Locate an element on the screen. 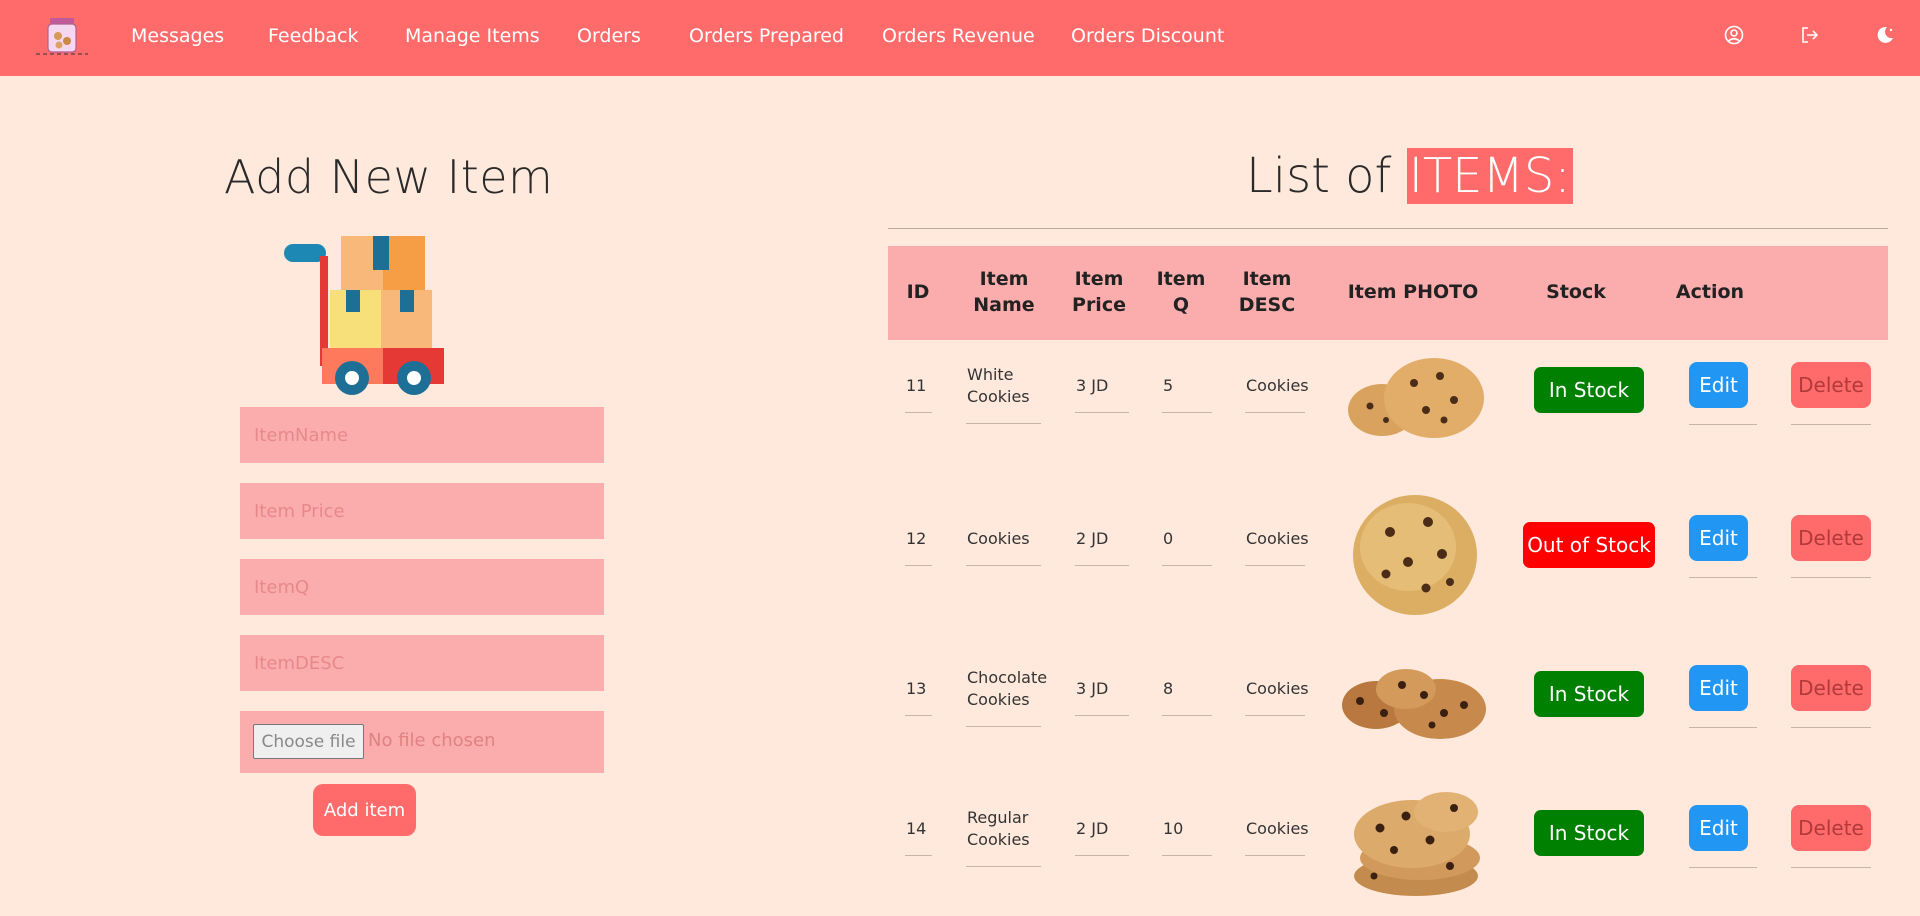 This screenshot has width=1920, height=916. cell-name-line1: Cookies is located at coordinates (998, 538).